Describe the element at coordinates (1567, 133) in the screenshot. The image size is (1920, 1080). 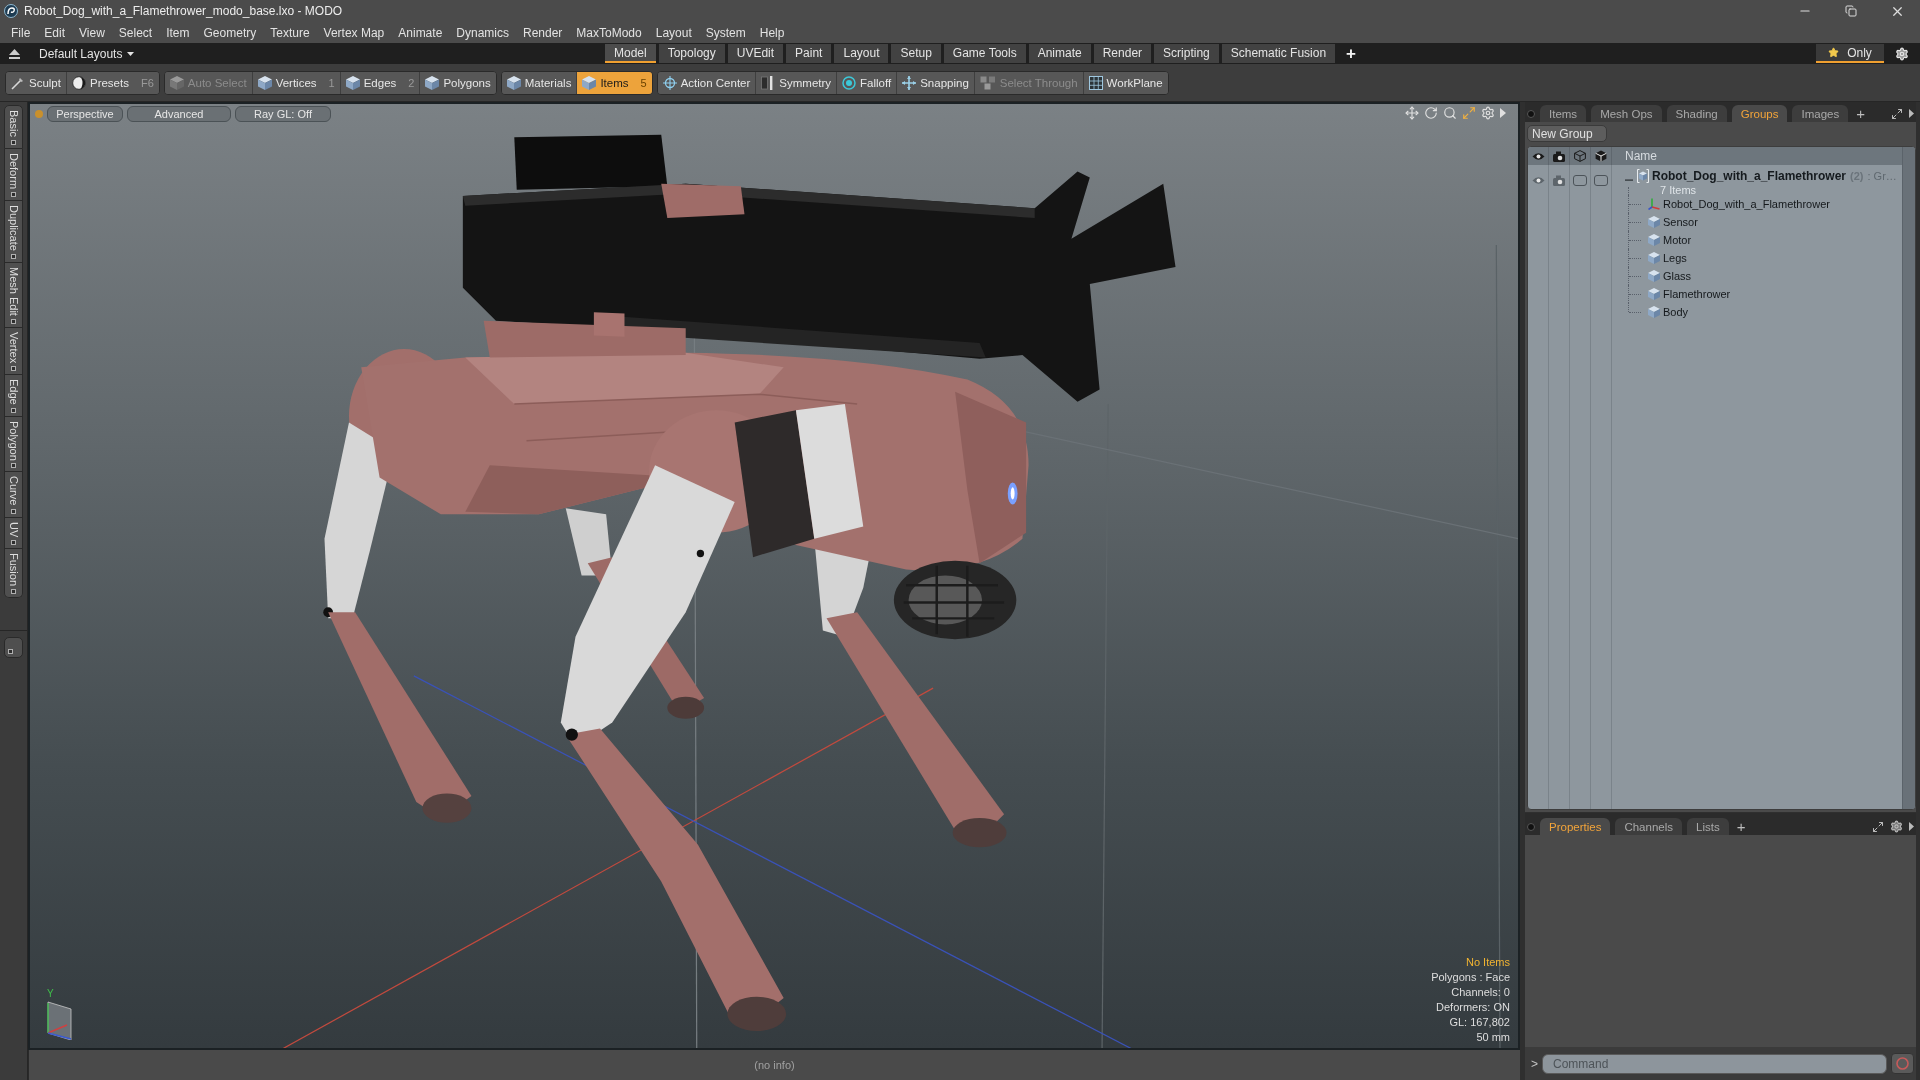
I see `new-group-button: New Group` at that location.